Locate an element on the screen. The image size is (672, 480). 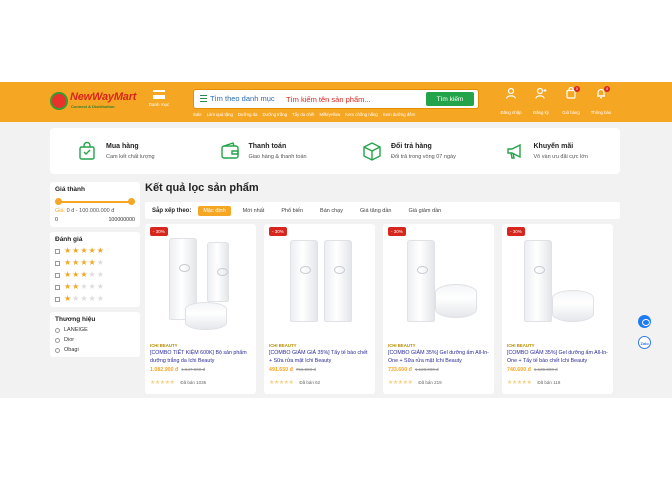
megaphone-icon is located at coordinates (513, 151).